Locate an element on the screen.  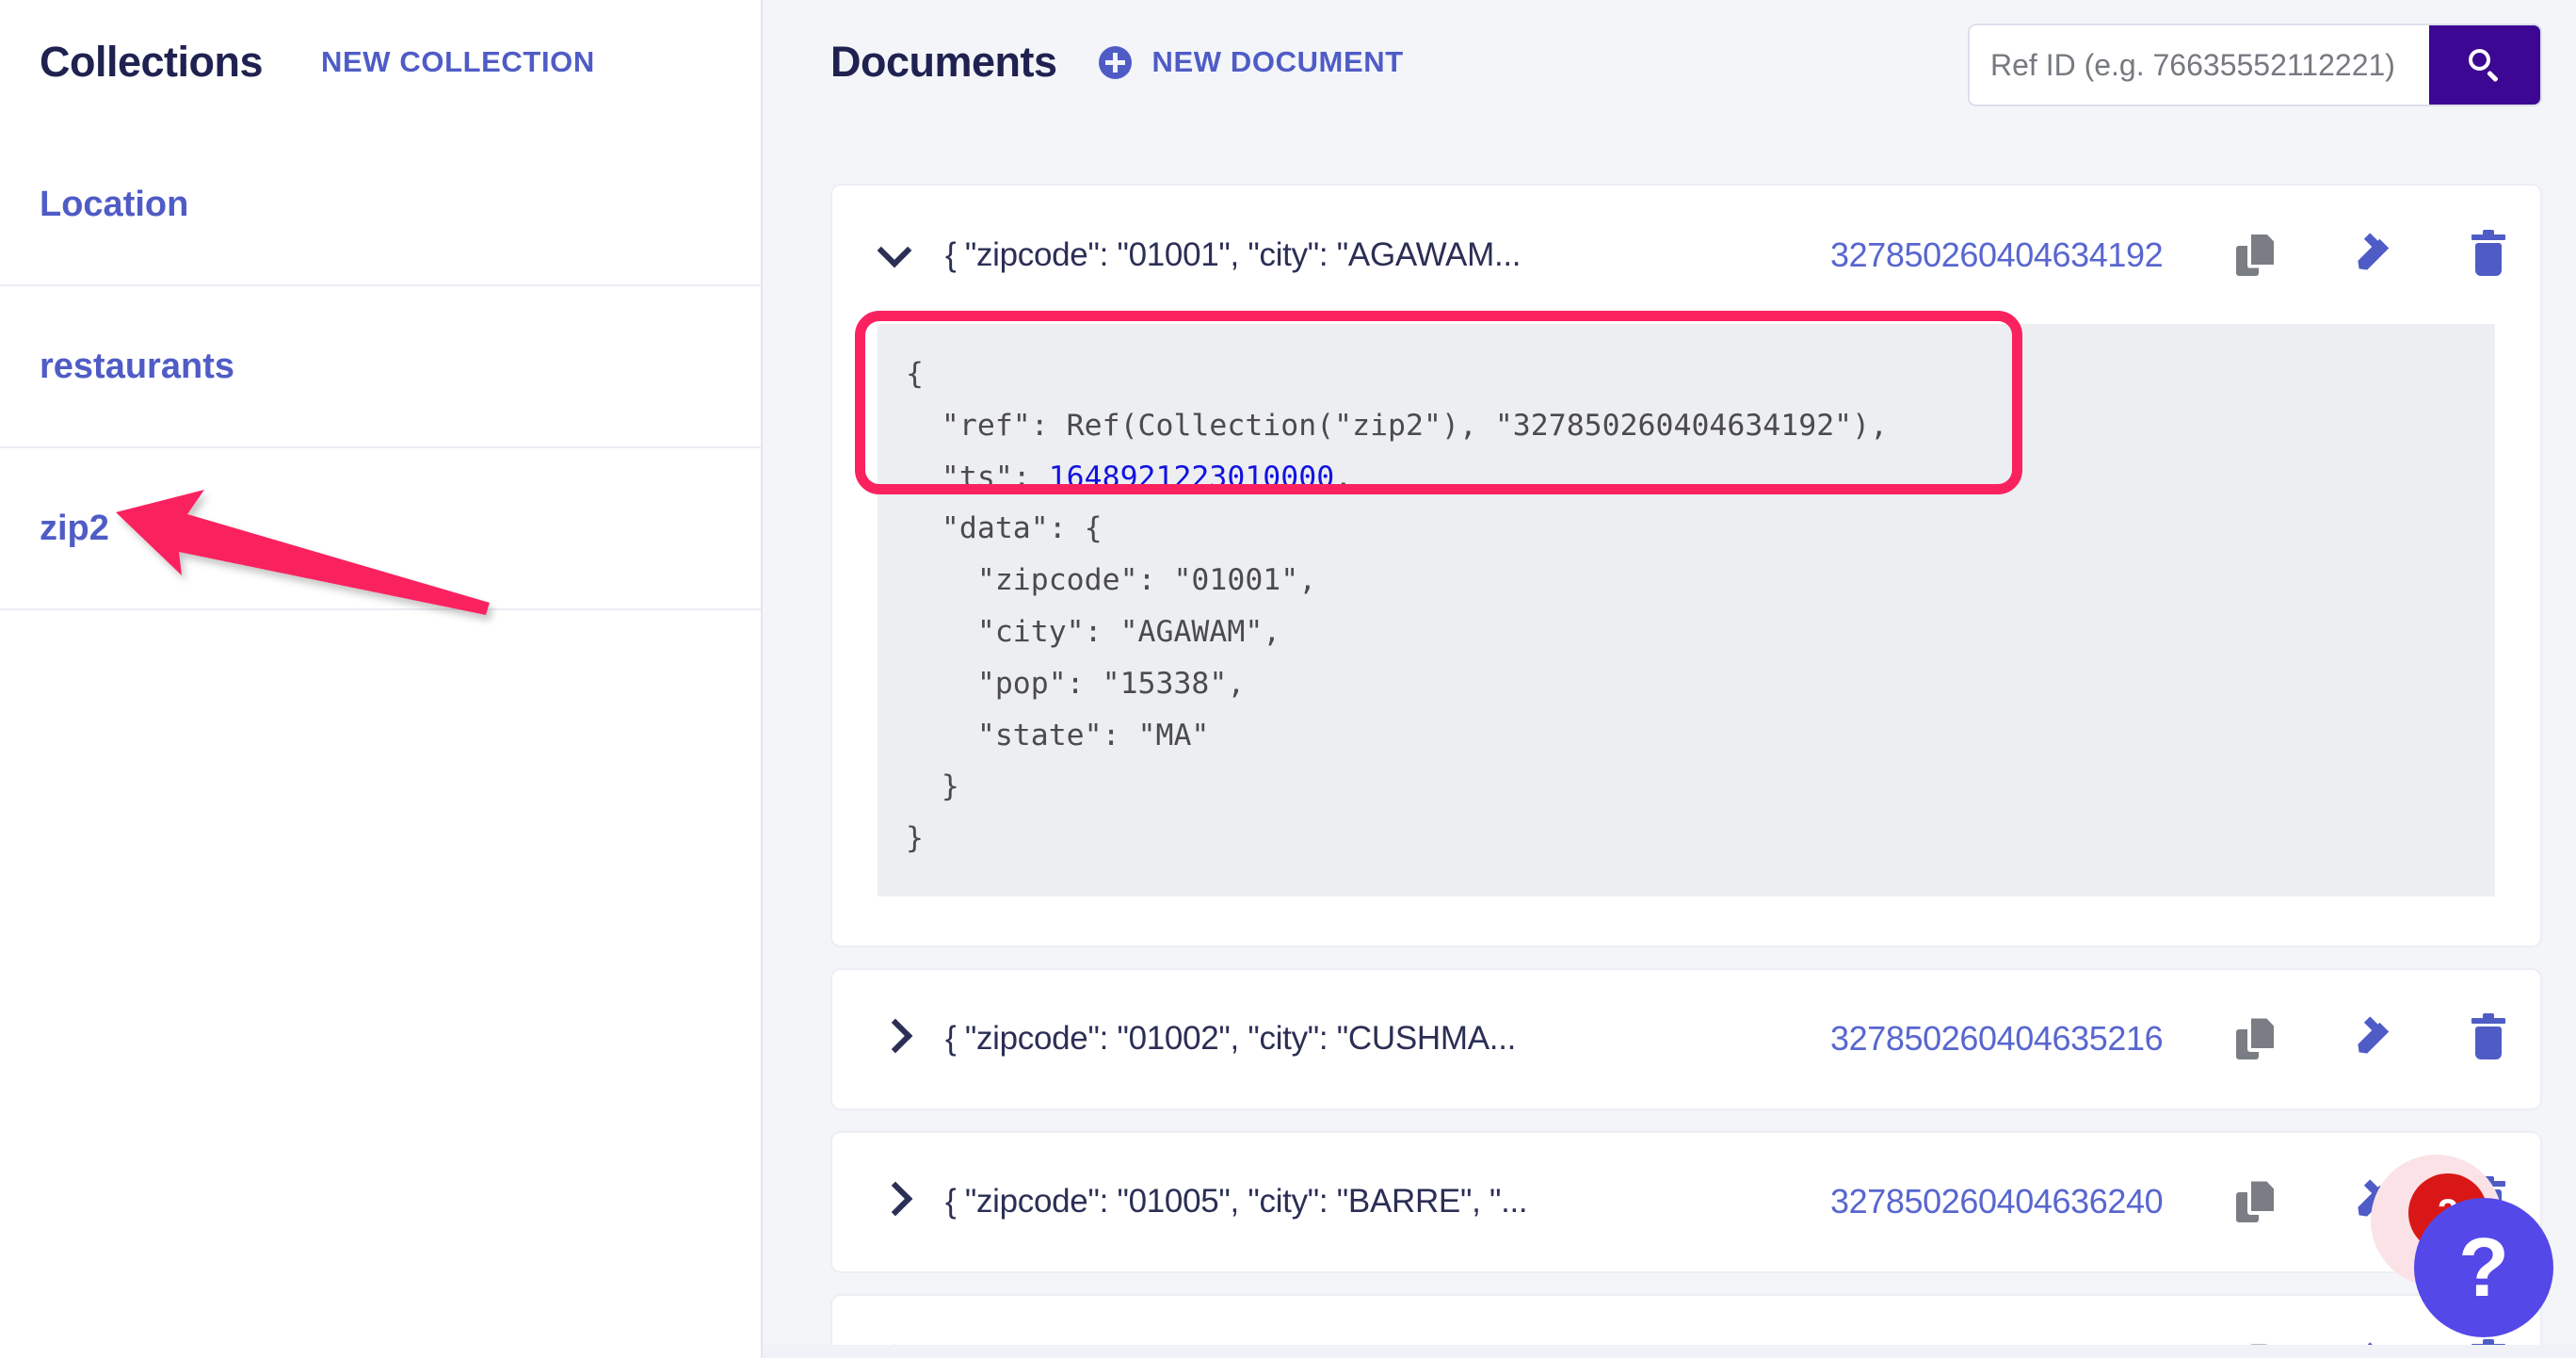
document-ref-id: 327850260404635216 is located at coordinates (1997, 1039).